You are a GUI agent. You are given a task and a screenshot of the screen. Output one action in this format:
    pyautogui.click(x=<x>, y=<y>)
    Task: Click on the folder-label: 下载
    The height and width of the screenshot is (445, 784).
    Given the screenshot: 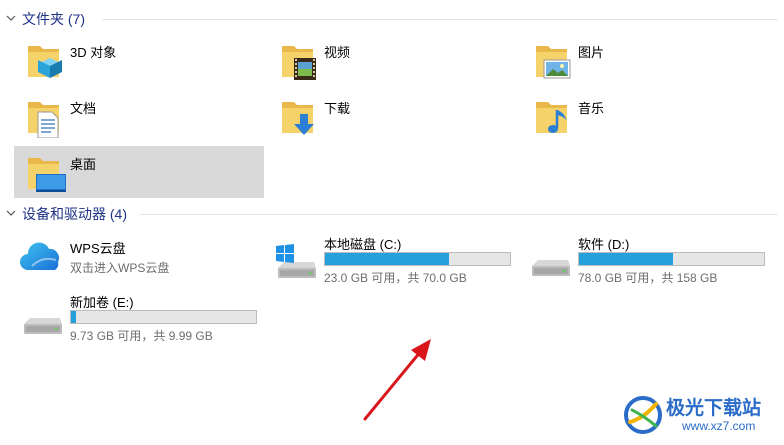 What is the action you would take?
    pyautogui.click(x=337, y=108)
    